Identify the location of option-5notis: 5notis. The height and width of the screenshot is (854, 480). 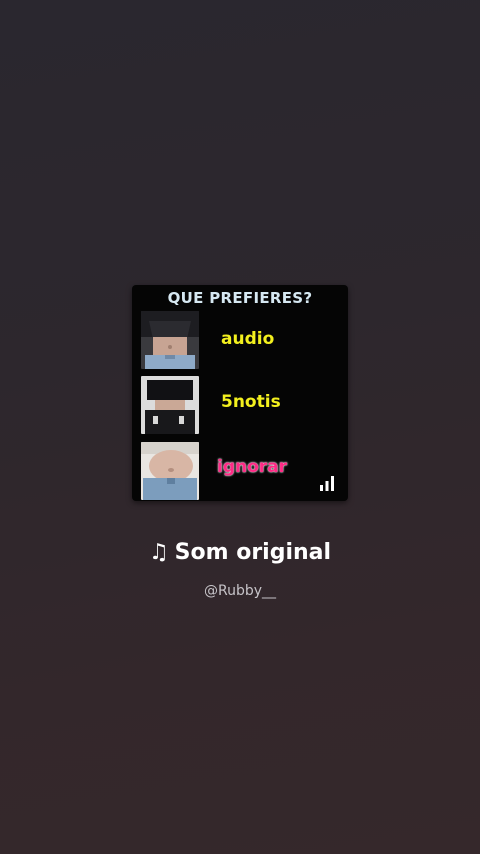
(251, 402).